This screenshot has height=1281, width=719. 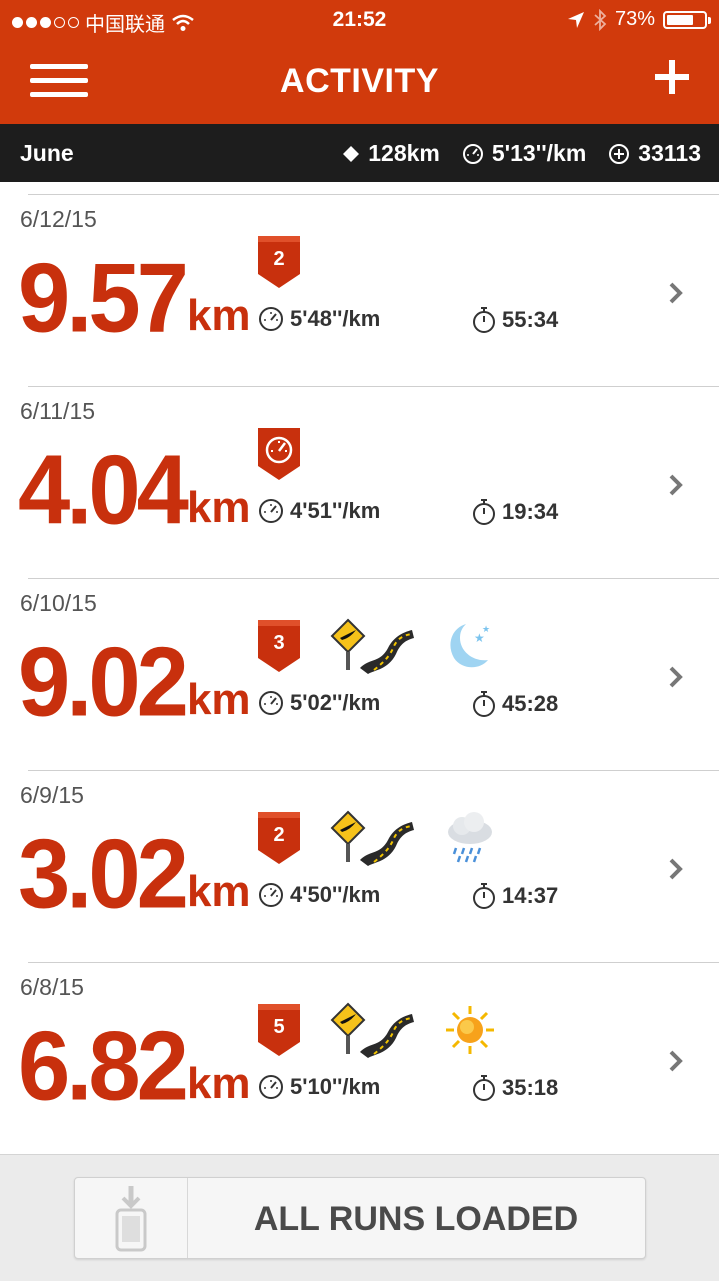 I want to click on page-title: ACTIVITY, so click(x=359, y=81).